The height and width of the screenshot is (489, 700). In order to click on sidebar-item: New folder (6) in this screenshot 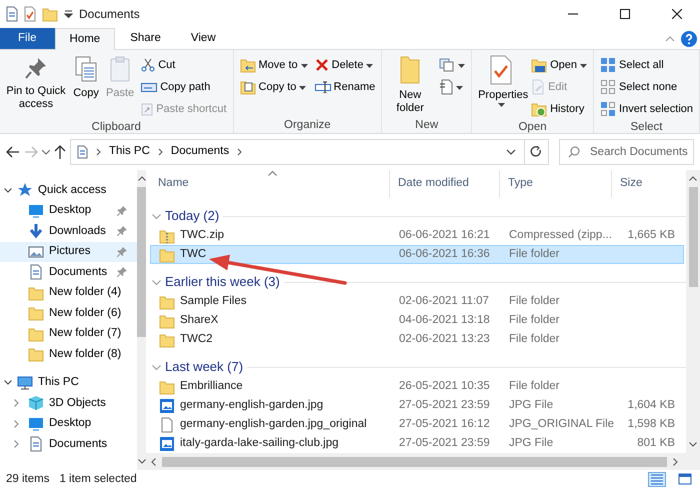, I will do `click(69, 313)`.